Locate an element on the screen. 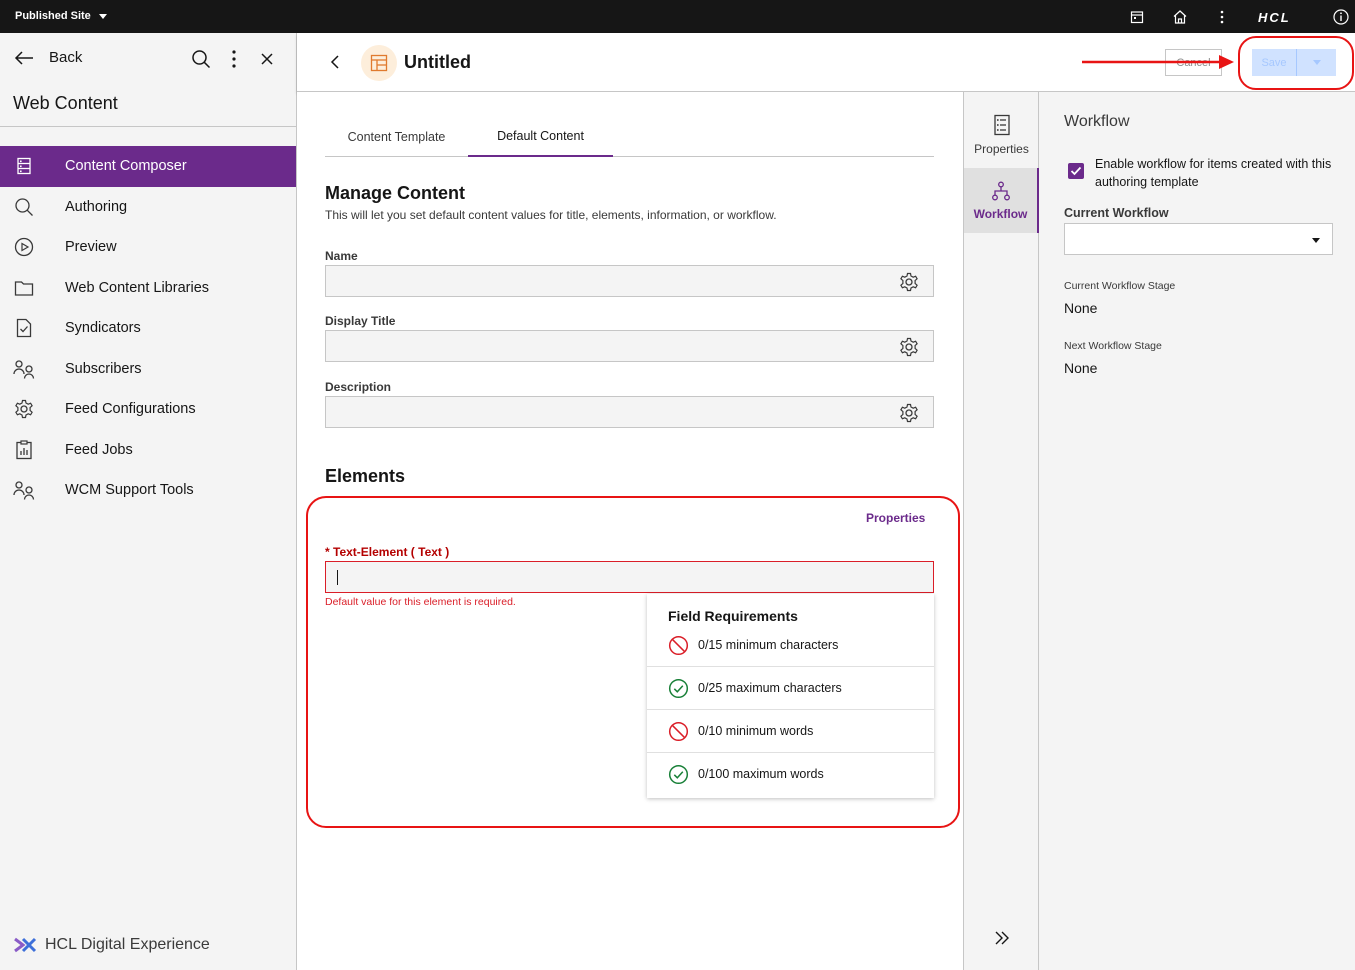 The image size is (1355, 970). sidebar-item-label: WCM Support Tools is located at coordinates (129, 490).